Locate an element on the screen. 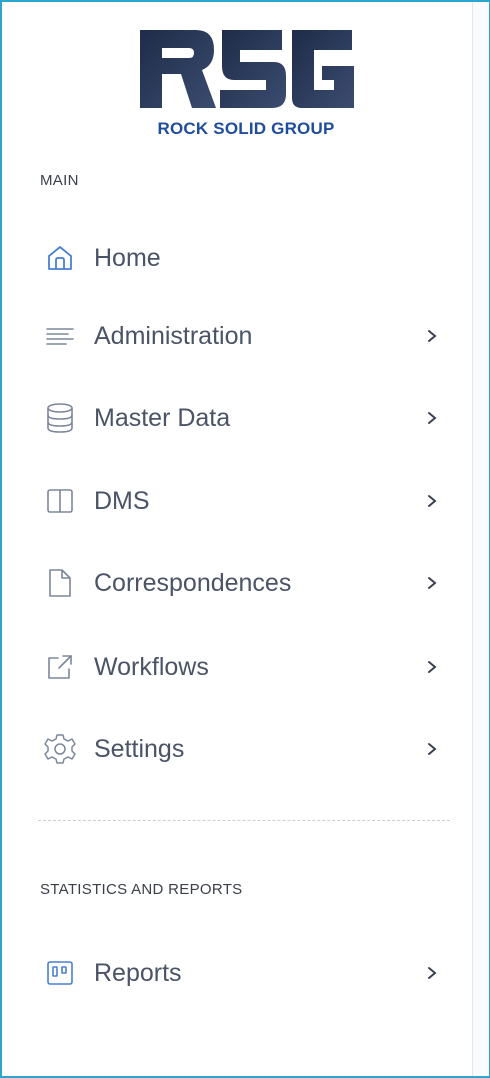  nav-label-dms: DMS is located at coordinates (122, 500).